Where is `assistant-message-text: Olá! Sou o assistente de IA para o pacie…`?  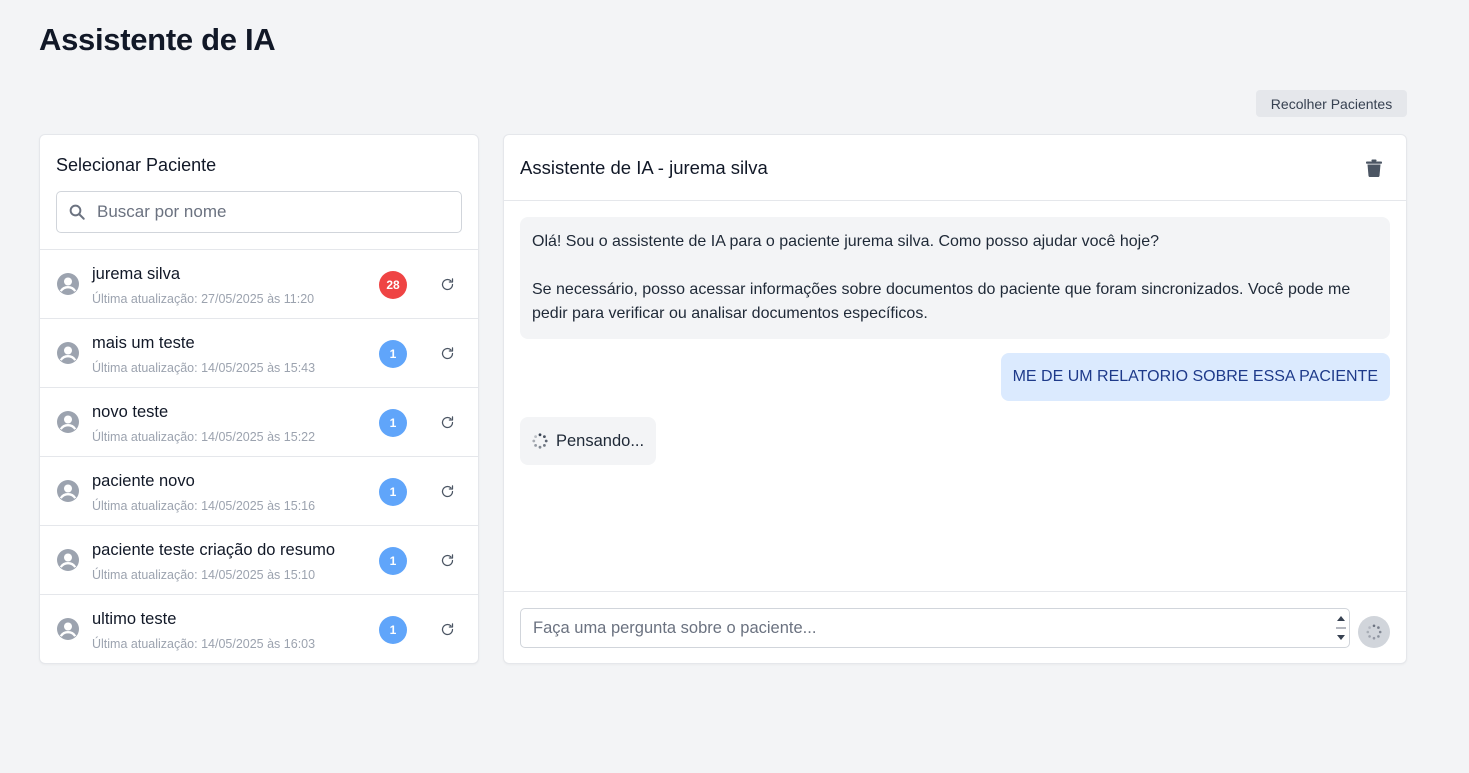 assistant-message-text: Olá! Sou o assistente de IA para o pacie… is located at coordinates (846, 241).